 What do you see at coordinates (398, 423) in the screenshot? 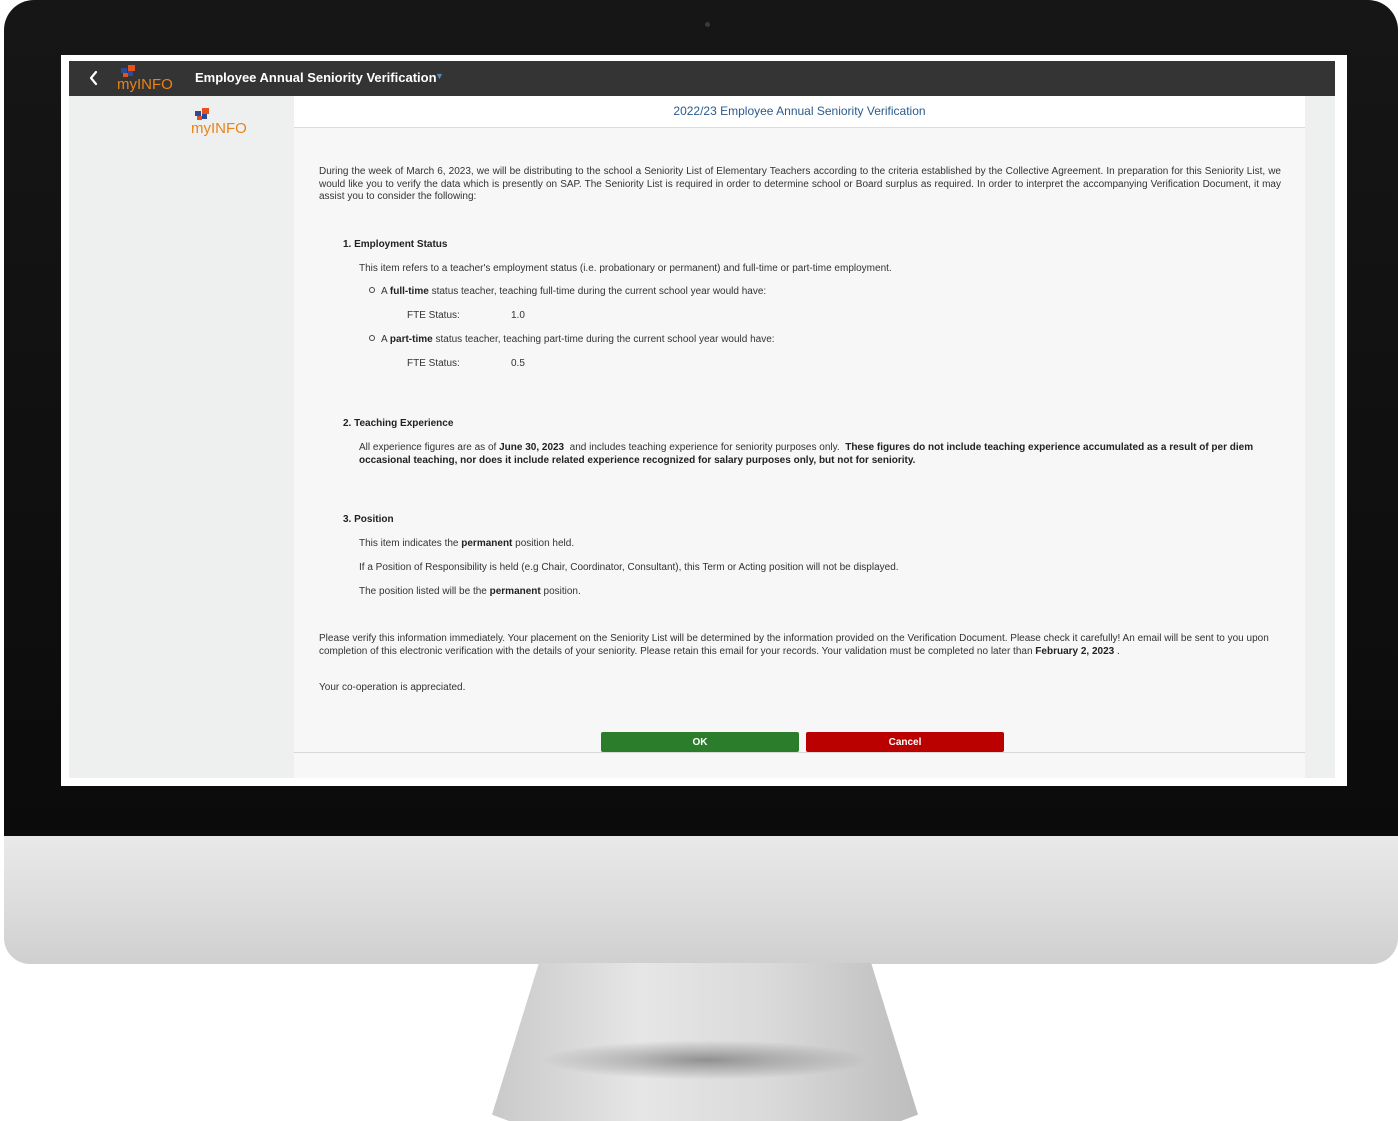
I see `section-teaching-experience-title: 2. Teaching Experience` at bounding box center [398, 423].